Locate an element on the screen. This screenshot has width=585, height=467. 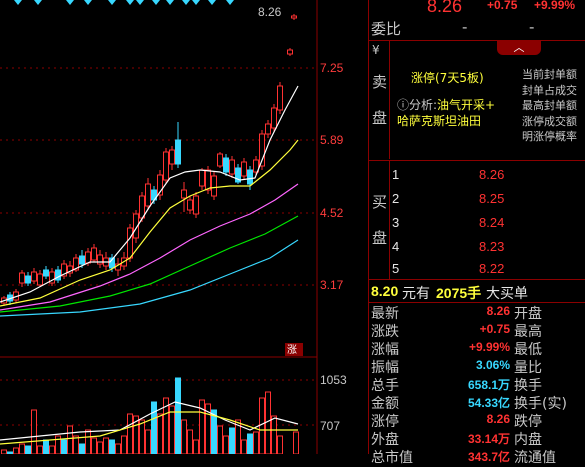
sell-side-label: ¥ 卖 盘 is located at coordinates (379, 100).